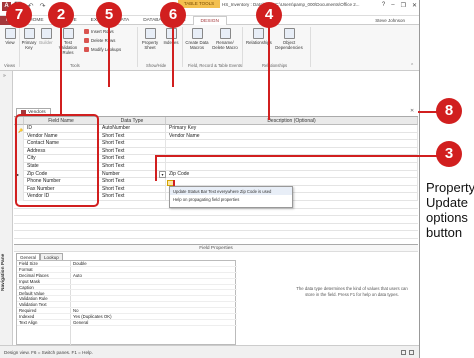 This screenshot has height=358, width=474. I want to click on modify-lookups-button: Modify Lookups, so click(102, 49).